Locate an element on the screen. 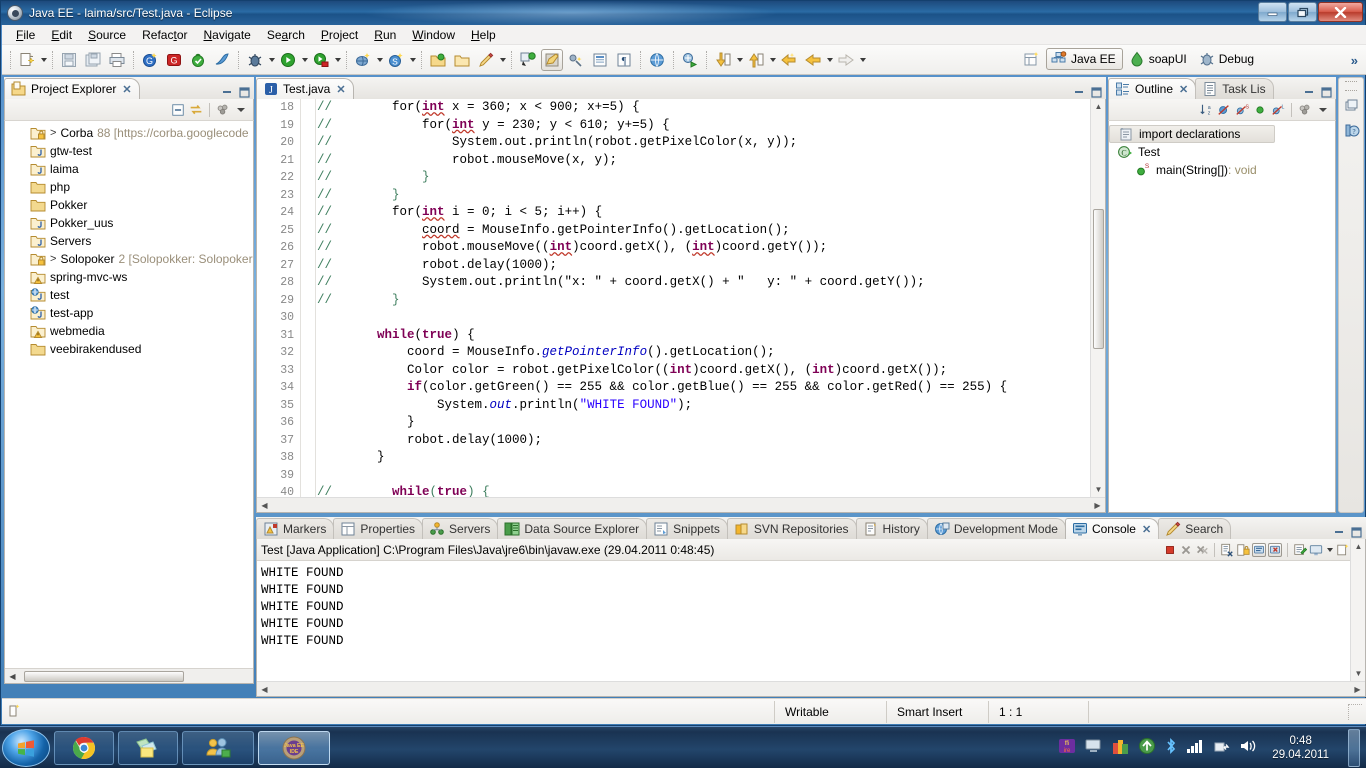 The image size is (1366, 768). forward-dropdown is located at coordinates (862, 60).